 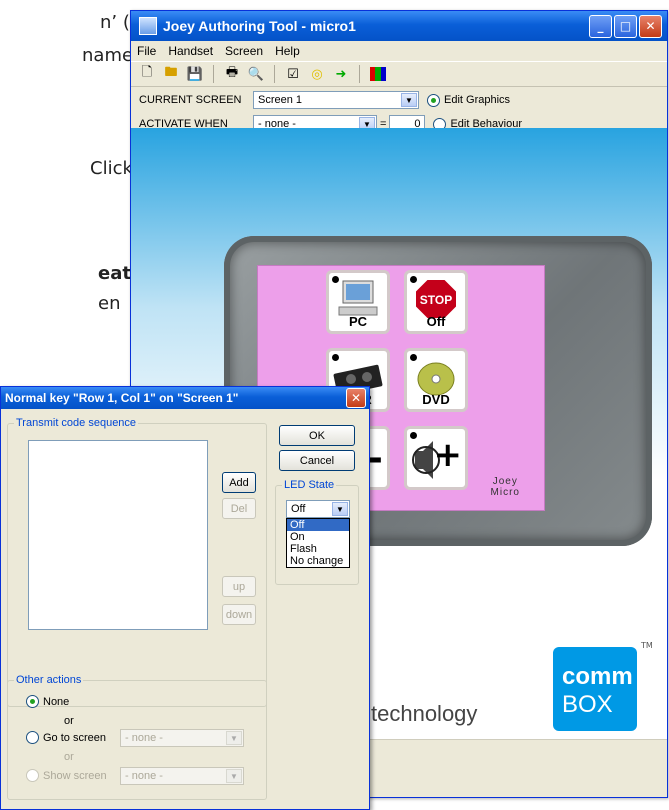 I want to click on doc-fragment-5: en, so click(x=109, y=303).